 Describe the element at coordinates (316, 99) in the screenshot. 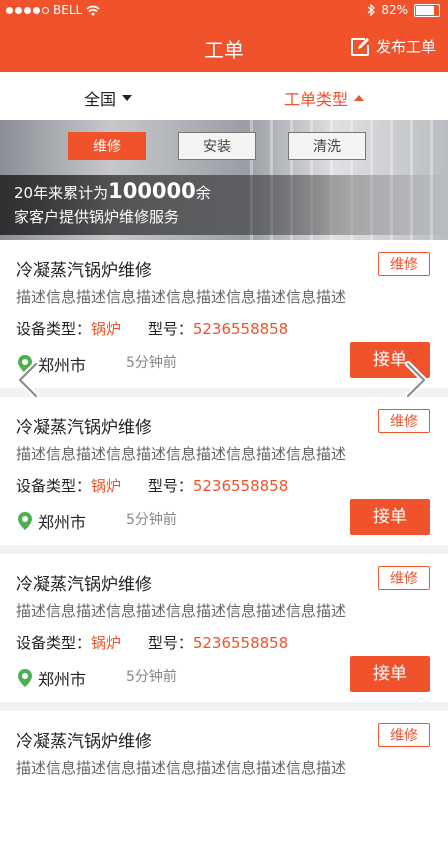

I see `order-type-filter-label: 工单类型` at that location.